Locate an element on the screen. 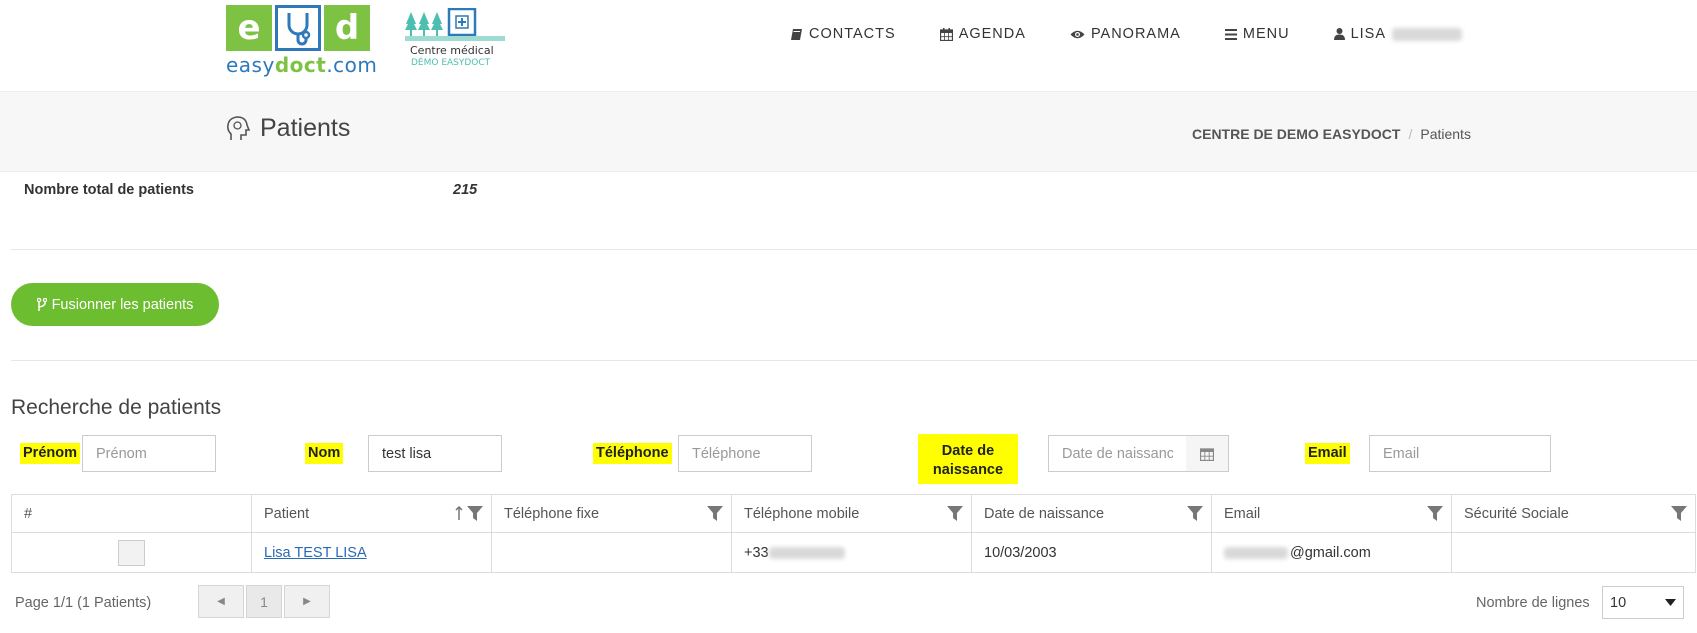 The width and height of the screenshot is (1697, 633). table-row: Lisa TEST LISA +33 10/03/2003 @gmail.com is located at coordinates (853, 552).